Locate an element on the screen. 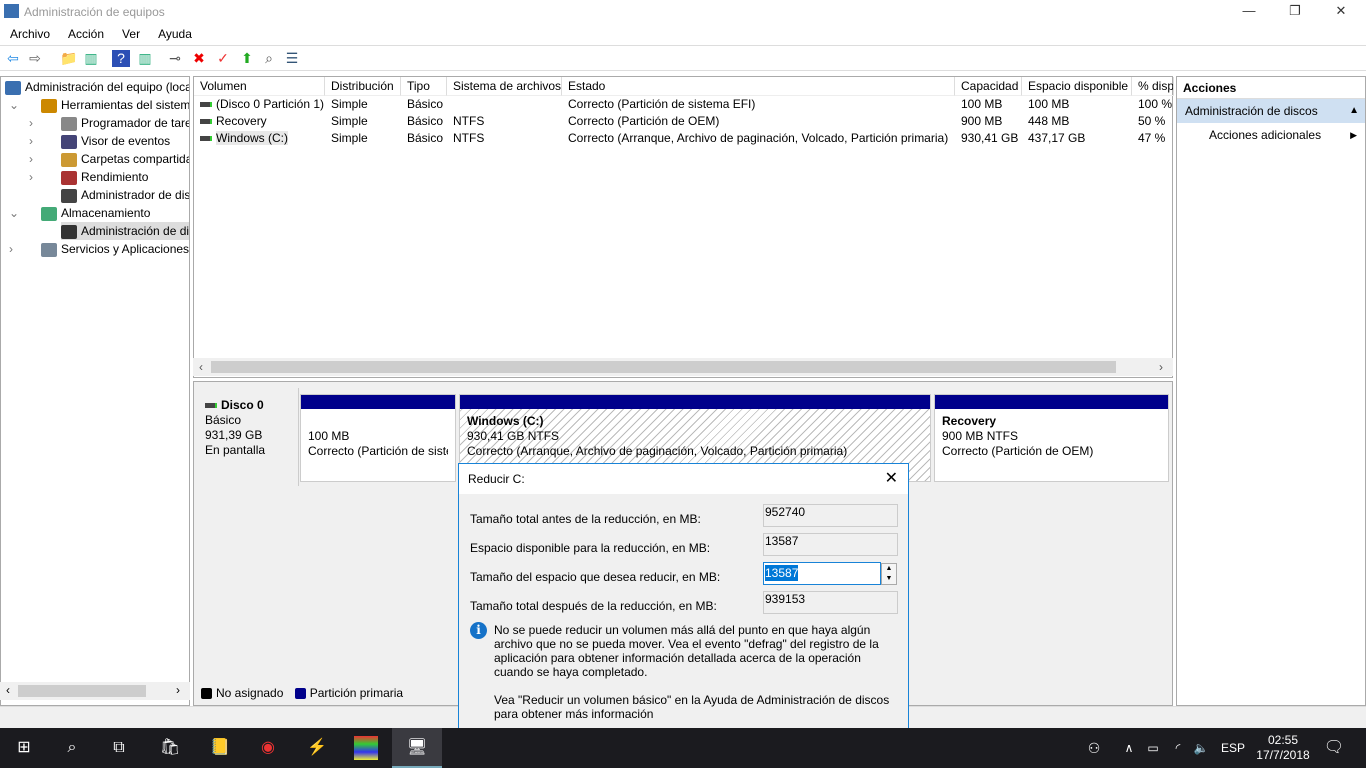 The image size is (1366, 768). start-button: ⊞ is located at coordinates (24, 748).